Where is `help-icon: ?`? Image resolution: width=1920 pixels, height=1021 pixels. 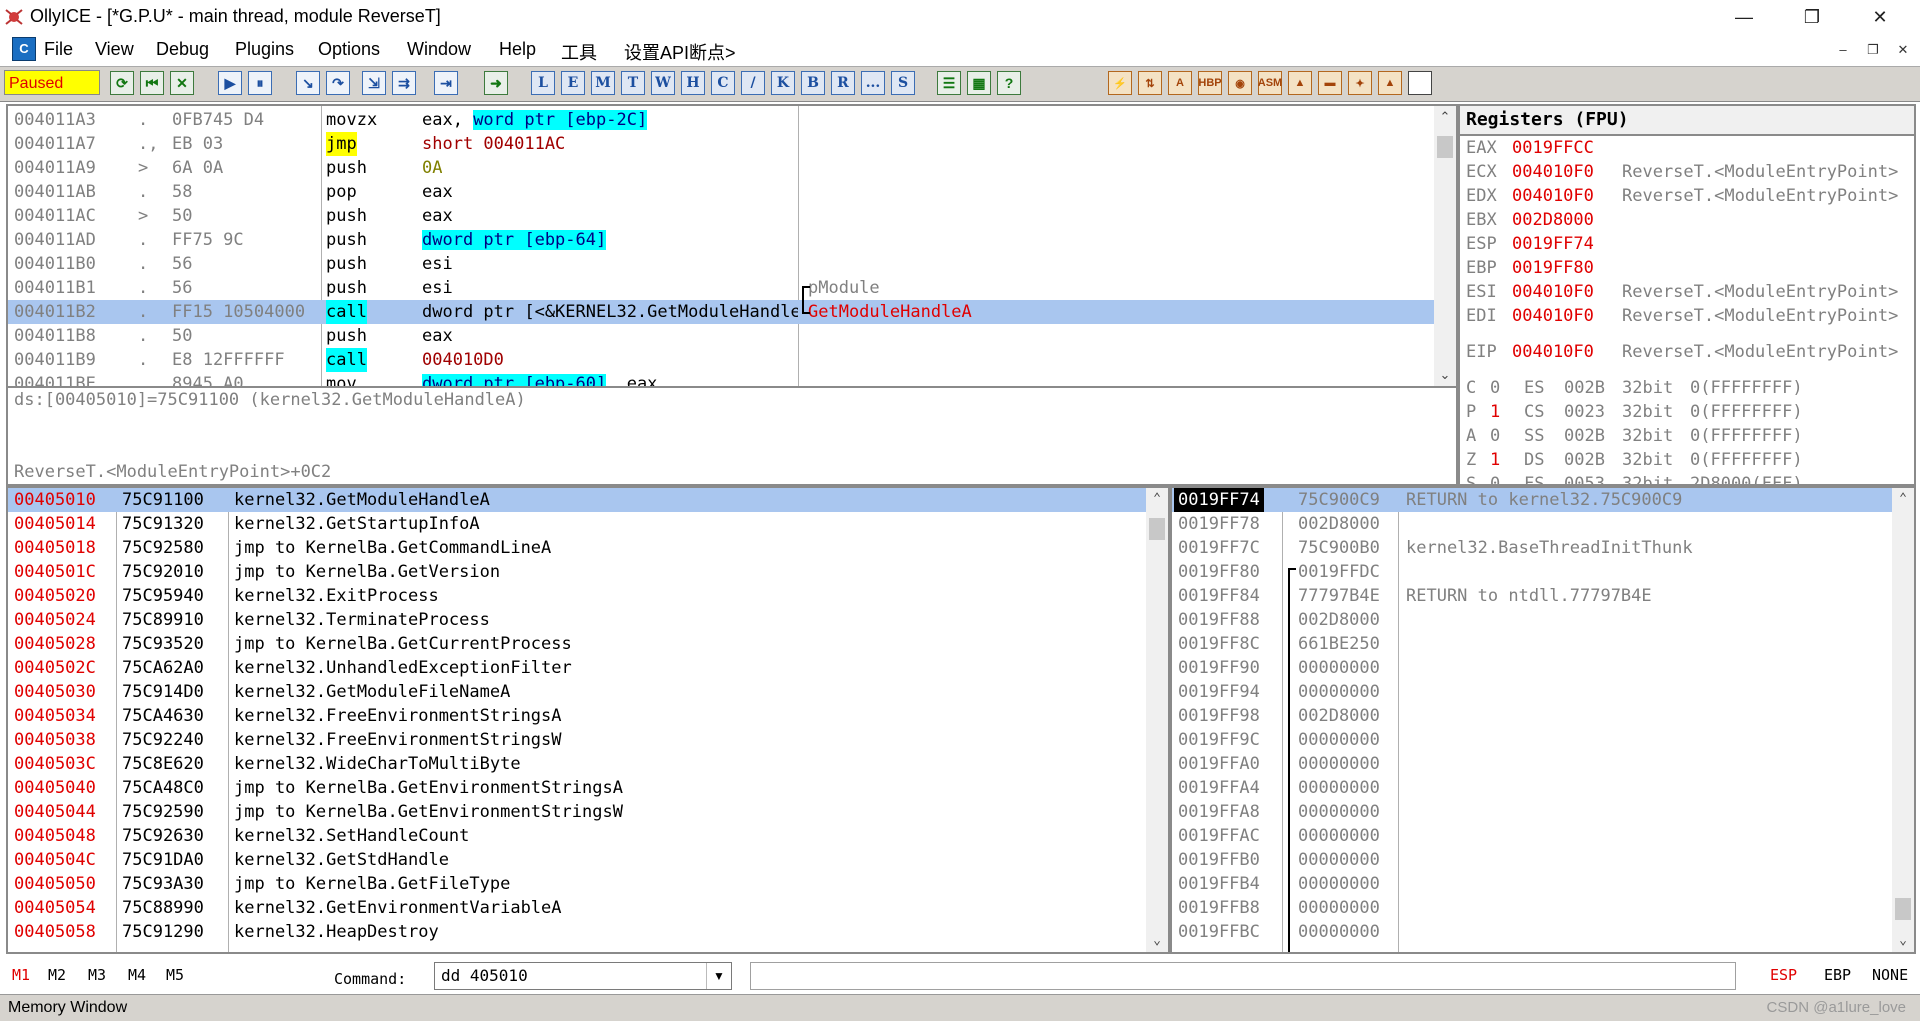
help-icon: ? is located at coordinates (1009, 83).